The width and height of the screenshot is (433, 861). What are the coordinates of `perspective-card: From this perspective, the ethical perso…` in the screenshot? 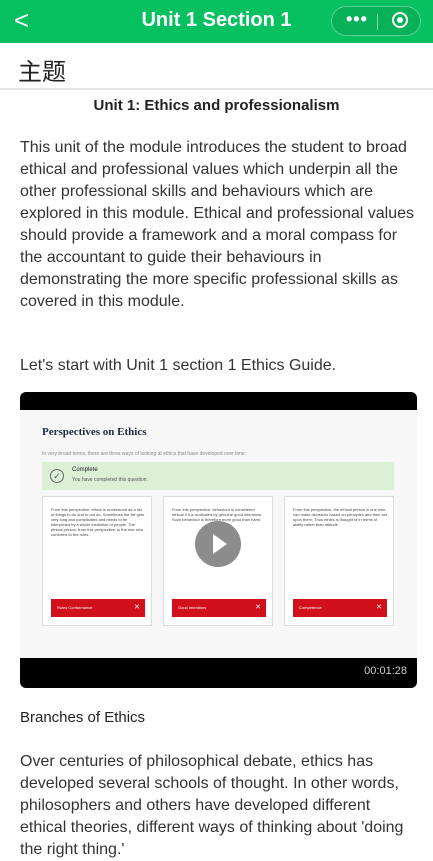 It's located at (339, 561).